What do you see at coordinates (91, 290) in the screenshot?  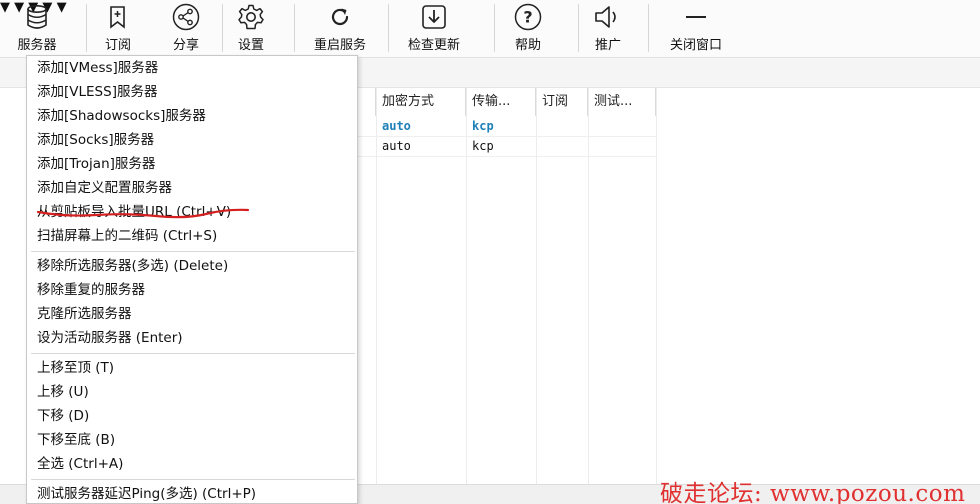 I see `menu-item-remove-duplicates: 移除重复的服务器` at bounding box center [91, 290].